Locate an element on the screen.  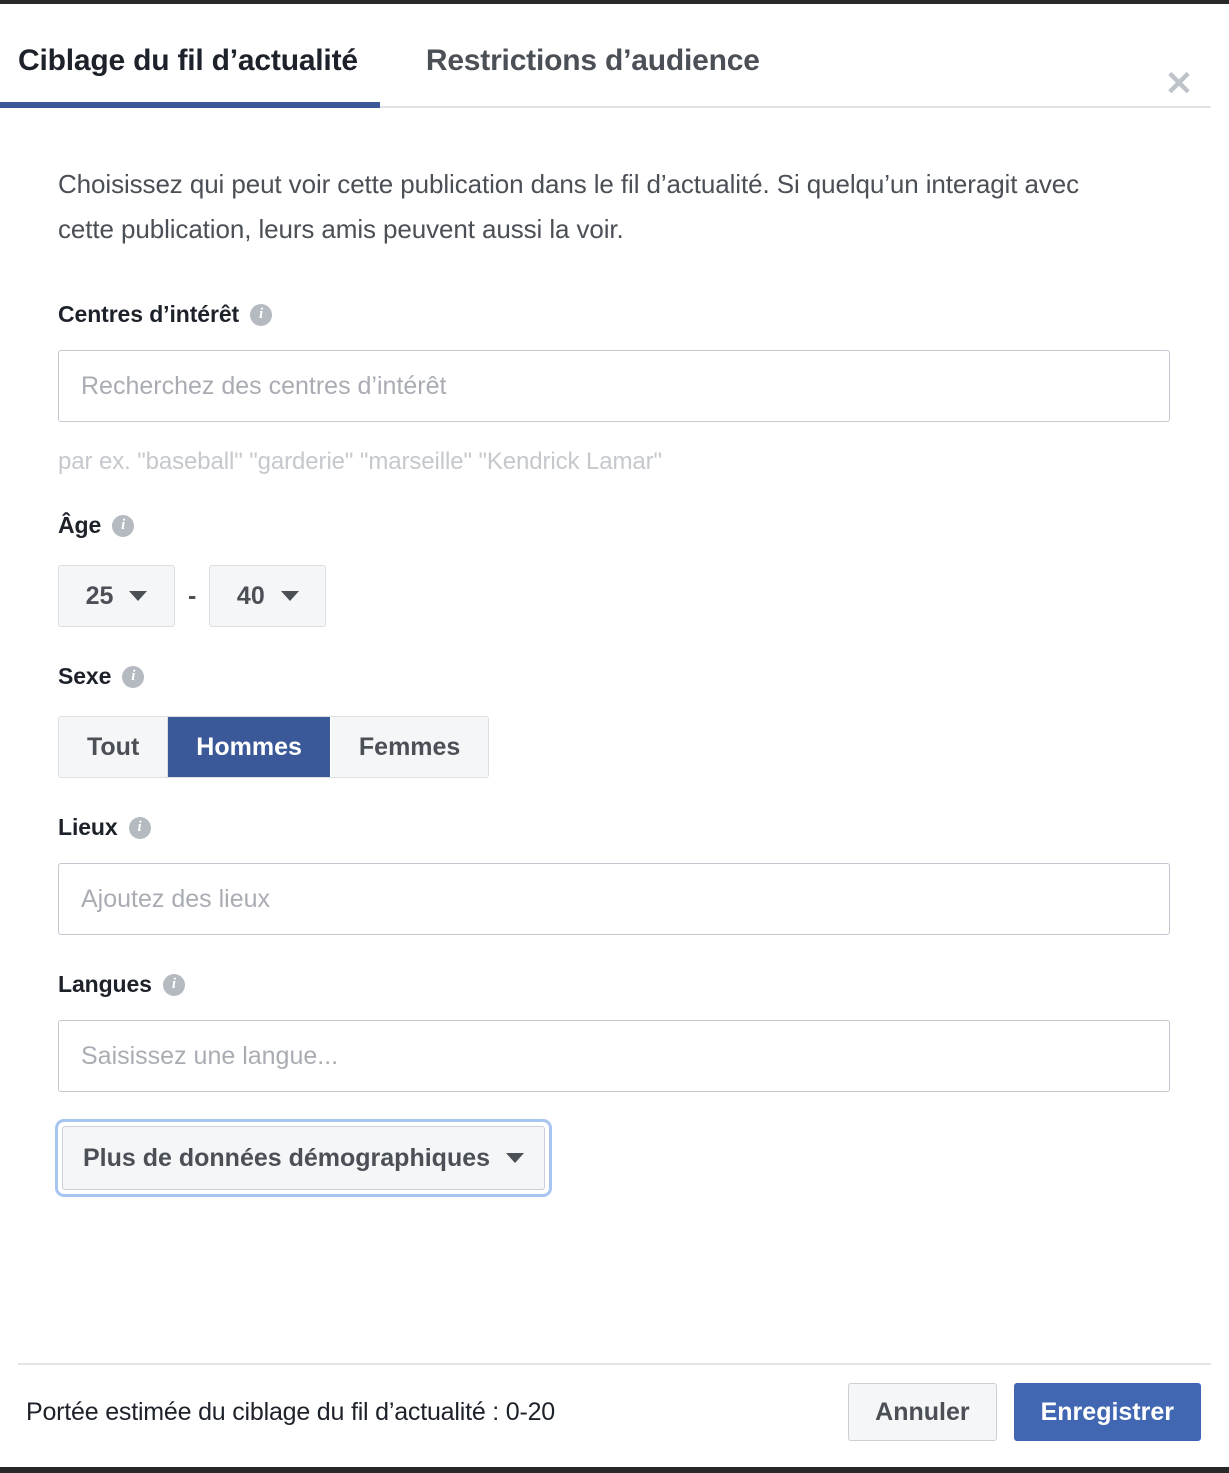
tab-news-feed-targeting: Ciblage du fil d’actualité is located at coordinates (190, 76).